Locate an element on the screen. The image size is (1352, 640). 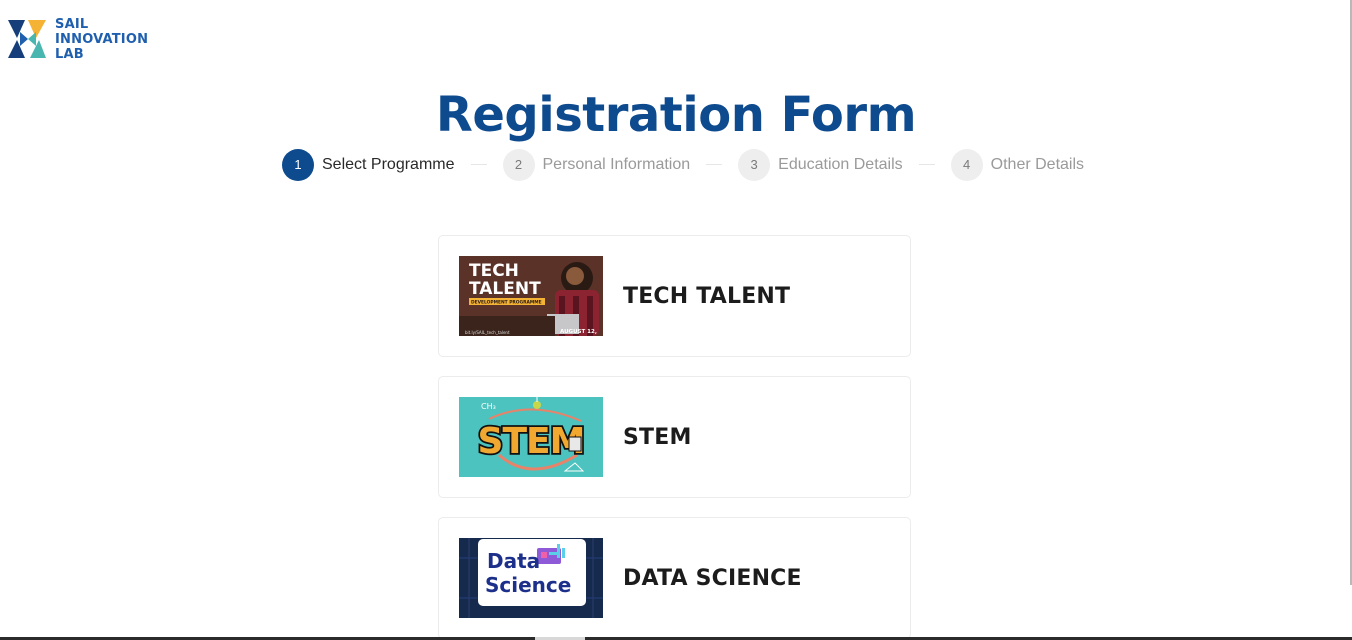
step-personal-information: 2 Personal Information is located at coordinates (596, 164).